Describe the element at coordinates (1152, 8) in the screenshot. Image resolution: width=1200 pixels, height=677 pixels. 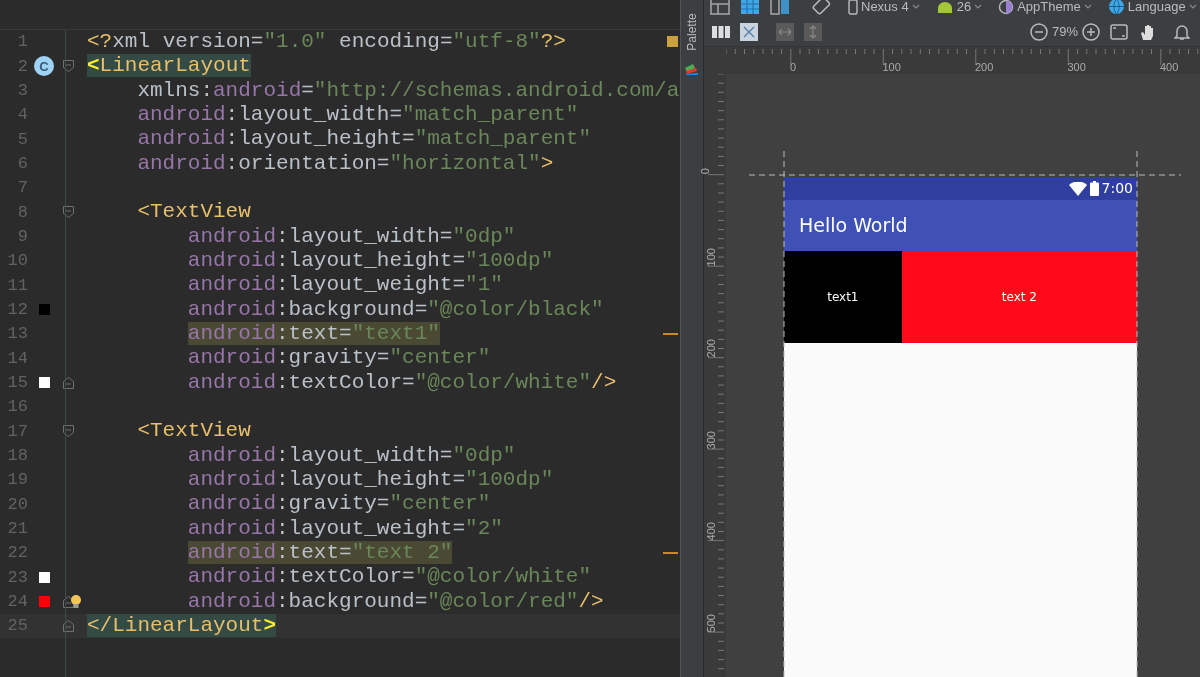
I see `locale-dropdown: Language` at that location.